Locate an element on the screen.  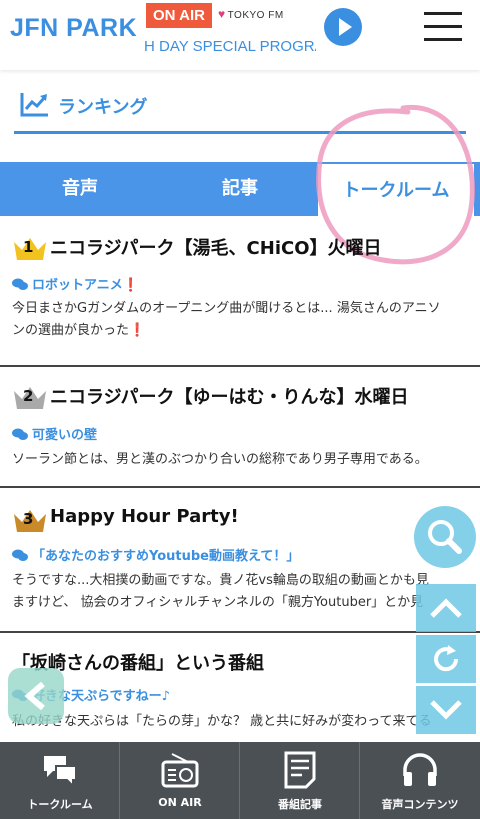
hamburger-menu-icon is located at coordinates (443, 27).